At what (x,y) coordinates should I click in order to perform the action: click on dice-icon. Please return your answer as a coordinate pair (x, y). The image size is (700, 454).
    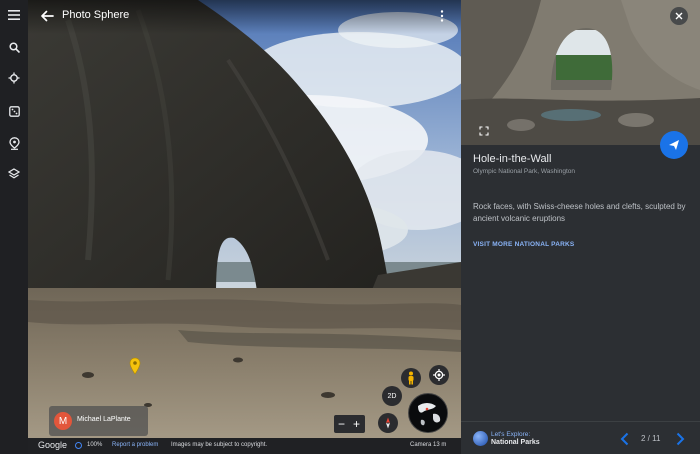
    Looking at the image, I should click on (14, 111).